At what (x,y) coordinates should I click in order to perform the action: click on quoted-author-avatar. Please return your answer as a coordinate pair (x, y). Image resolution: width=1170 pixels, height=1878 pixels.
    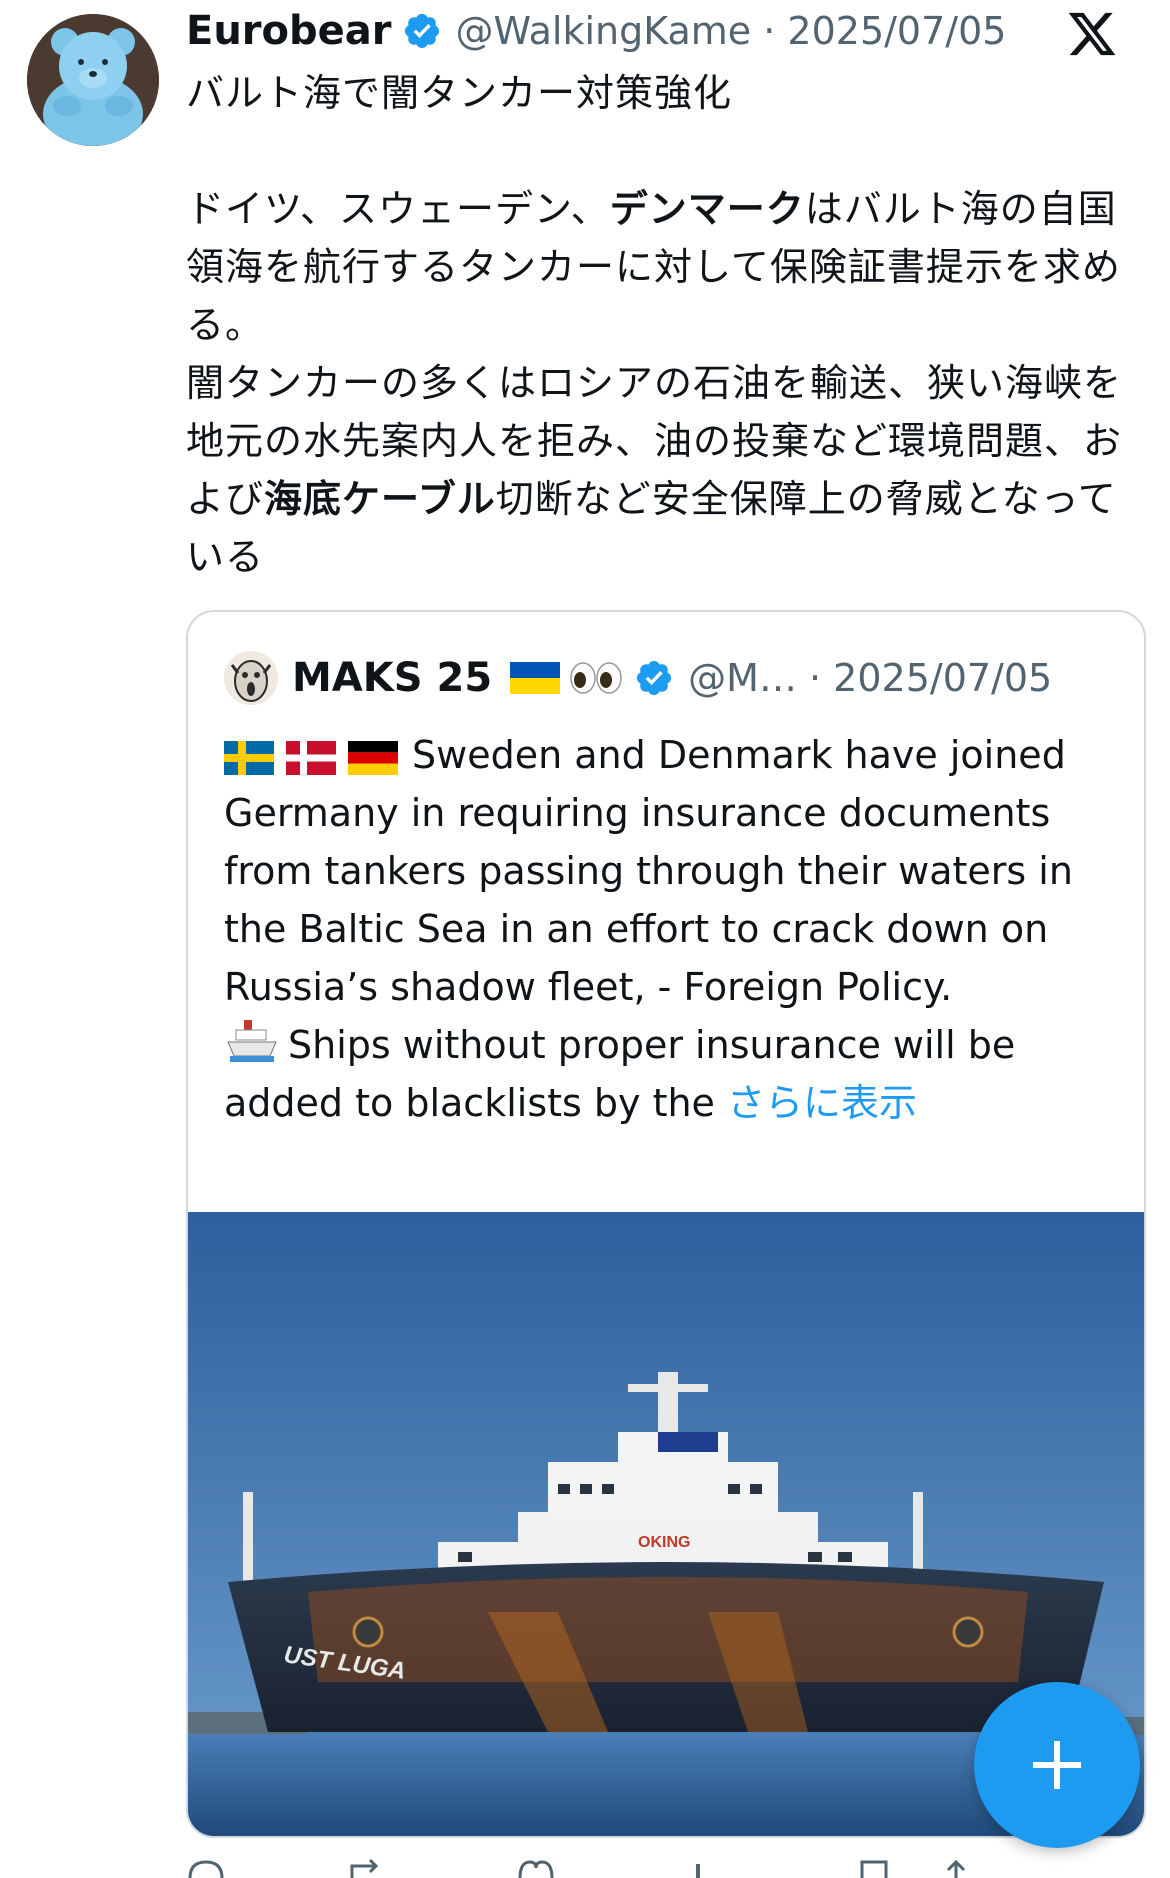
    Looking at the image, I should click on (251, 678).